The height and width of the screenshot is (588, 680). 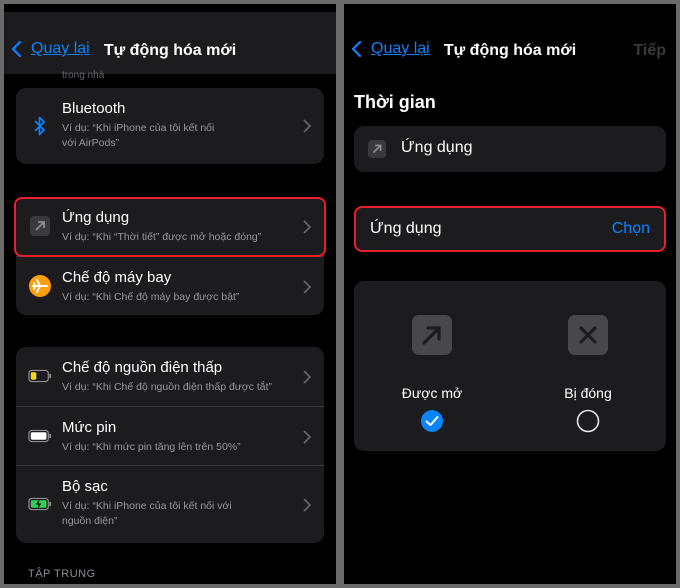 What do you see at coordinates (90, 521) in the screenshot?
I see `charger-subtitle-line2: nguồn điện”` at bounding box center [90, 521].